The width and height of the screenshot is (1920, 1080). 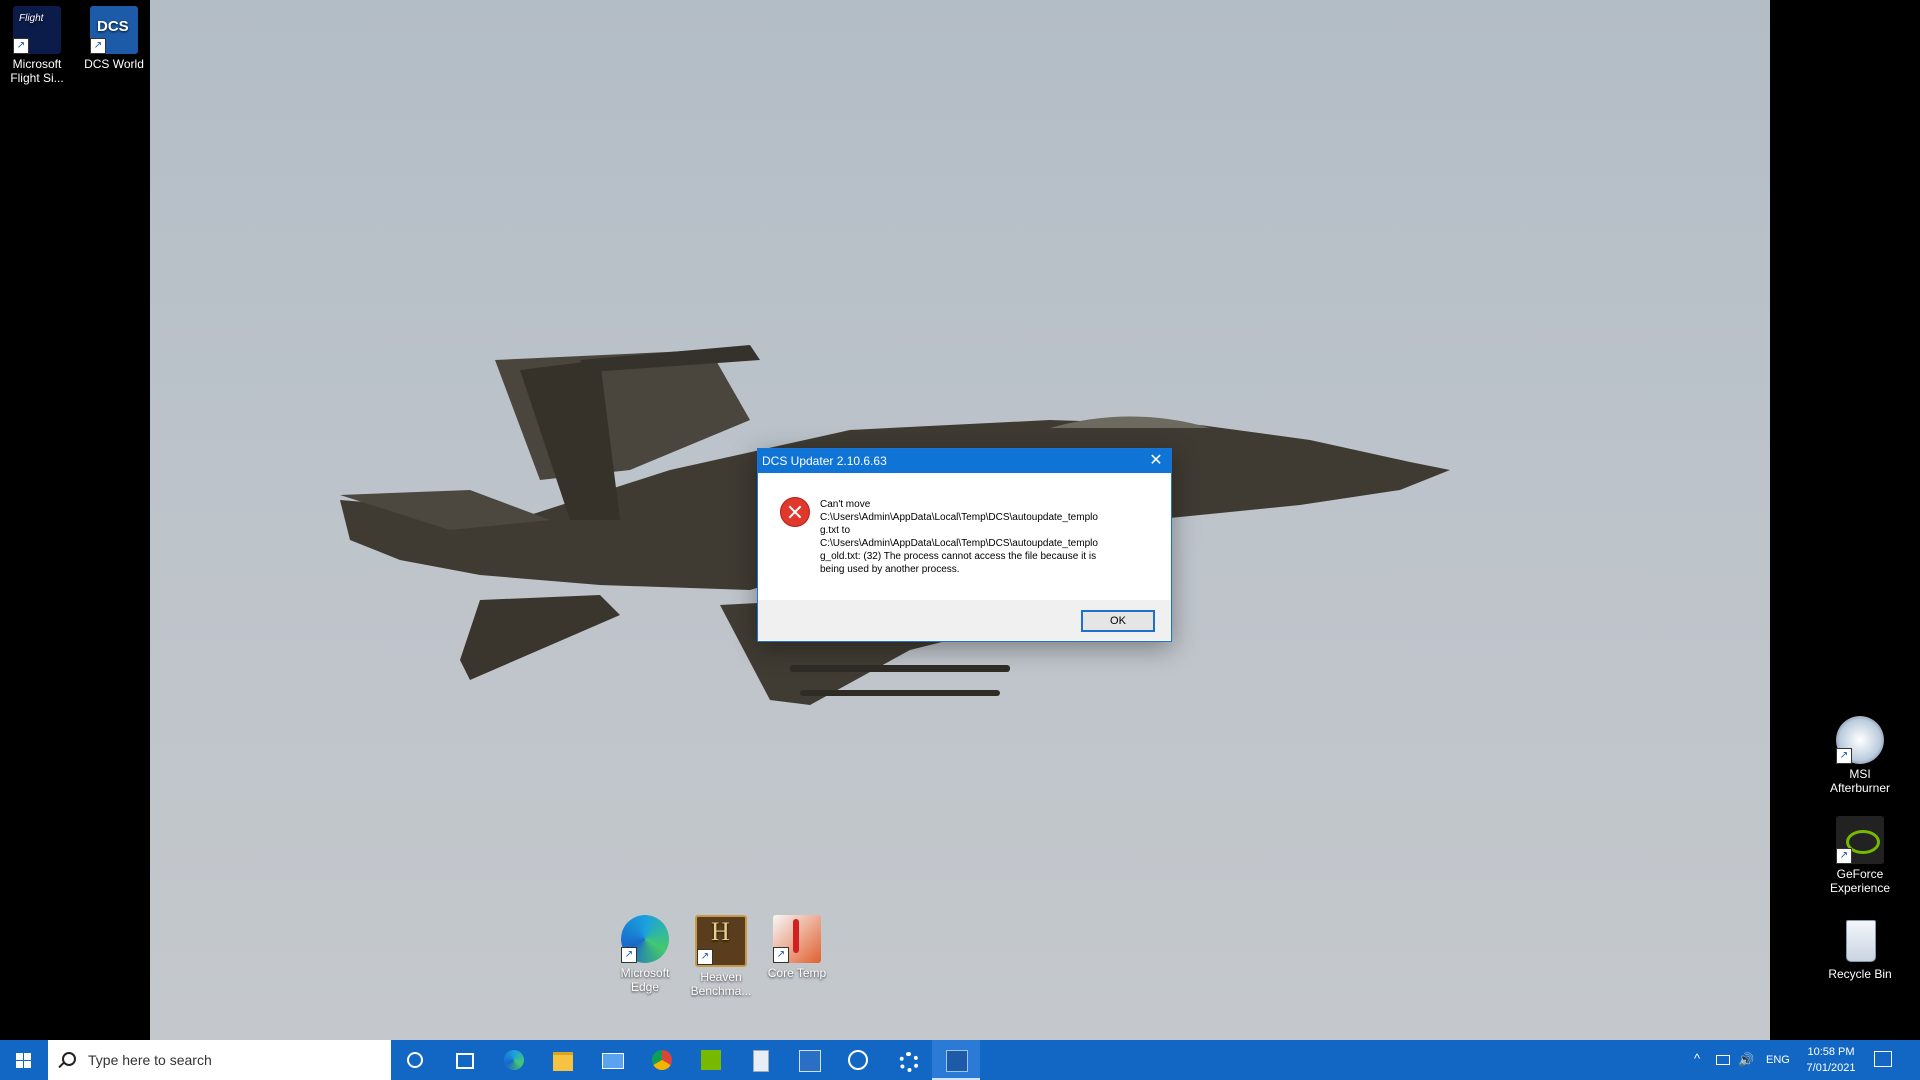 What do you see at coordinates (721, 941) in the screenshot?
I see `heaven-benchmark-icon: H ↗` at bounding box center [721, 941].